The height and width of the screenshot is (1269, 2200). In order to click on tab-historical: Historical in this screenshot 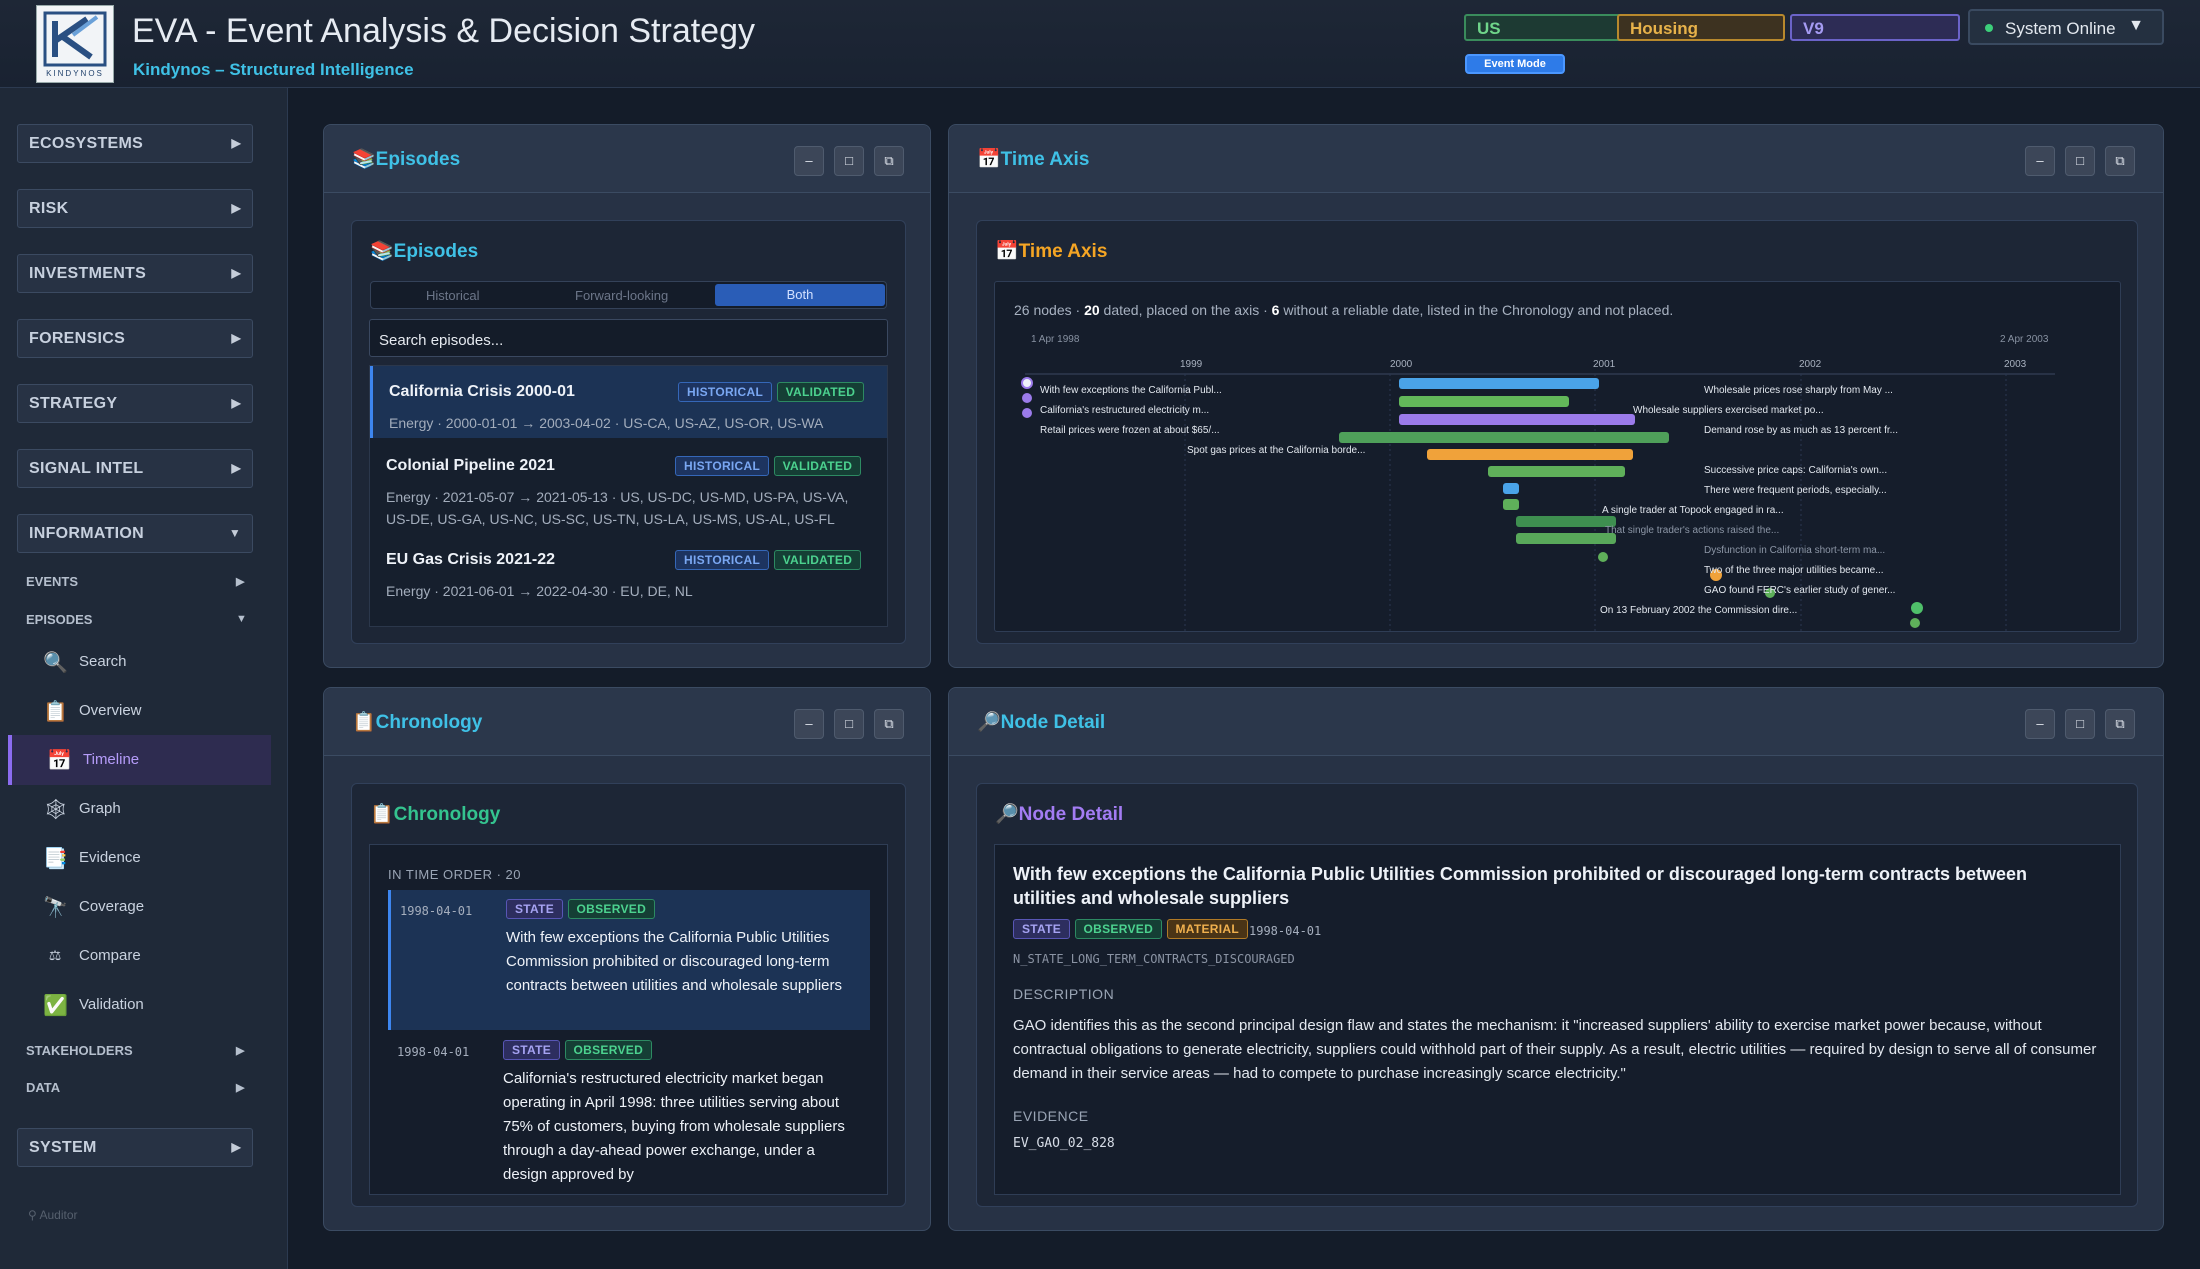, I will do `click(452, 295)`.